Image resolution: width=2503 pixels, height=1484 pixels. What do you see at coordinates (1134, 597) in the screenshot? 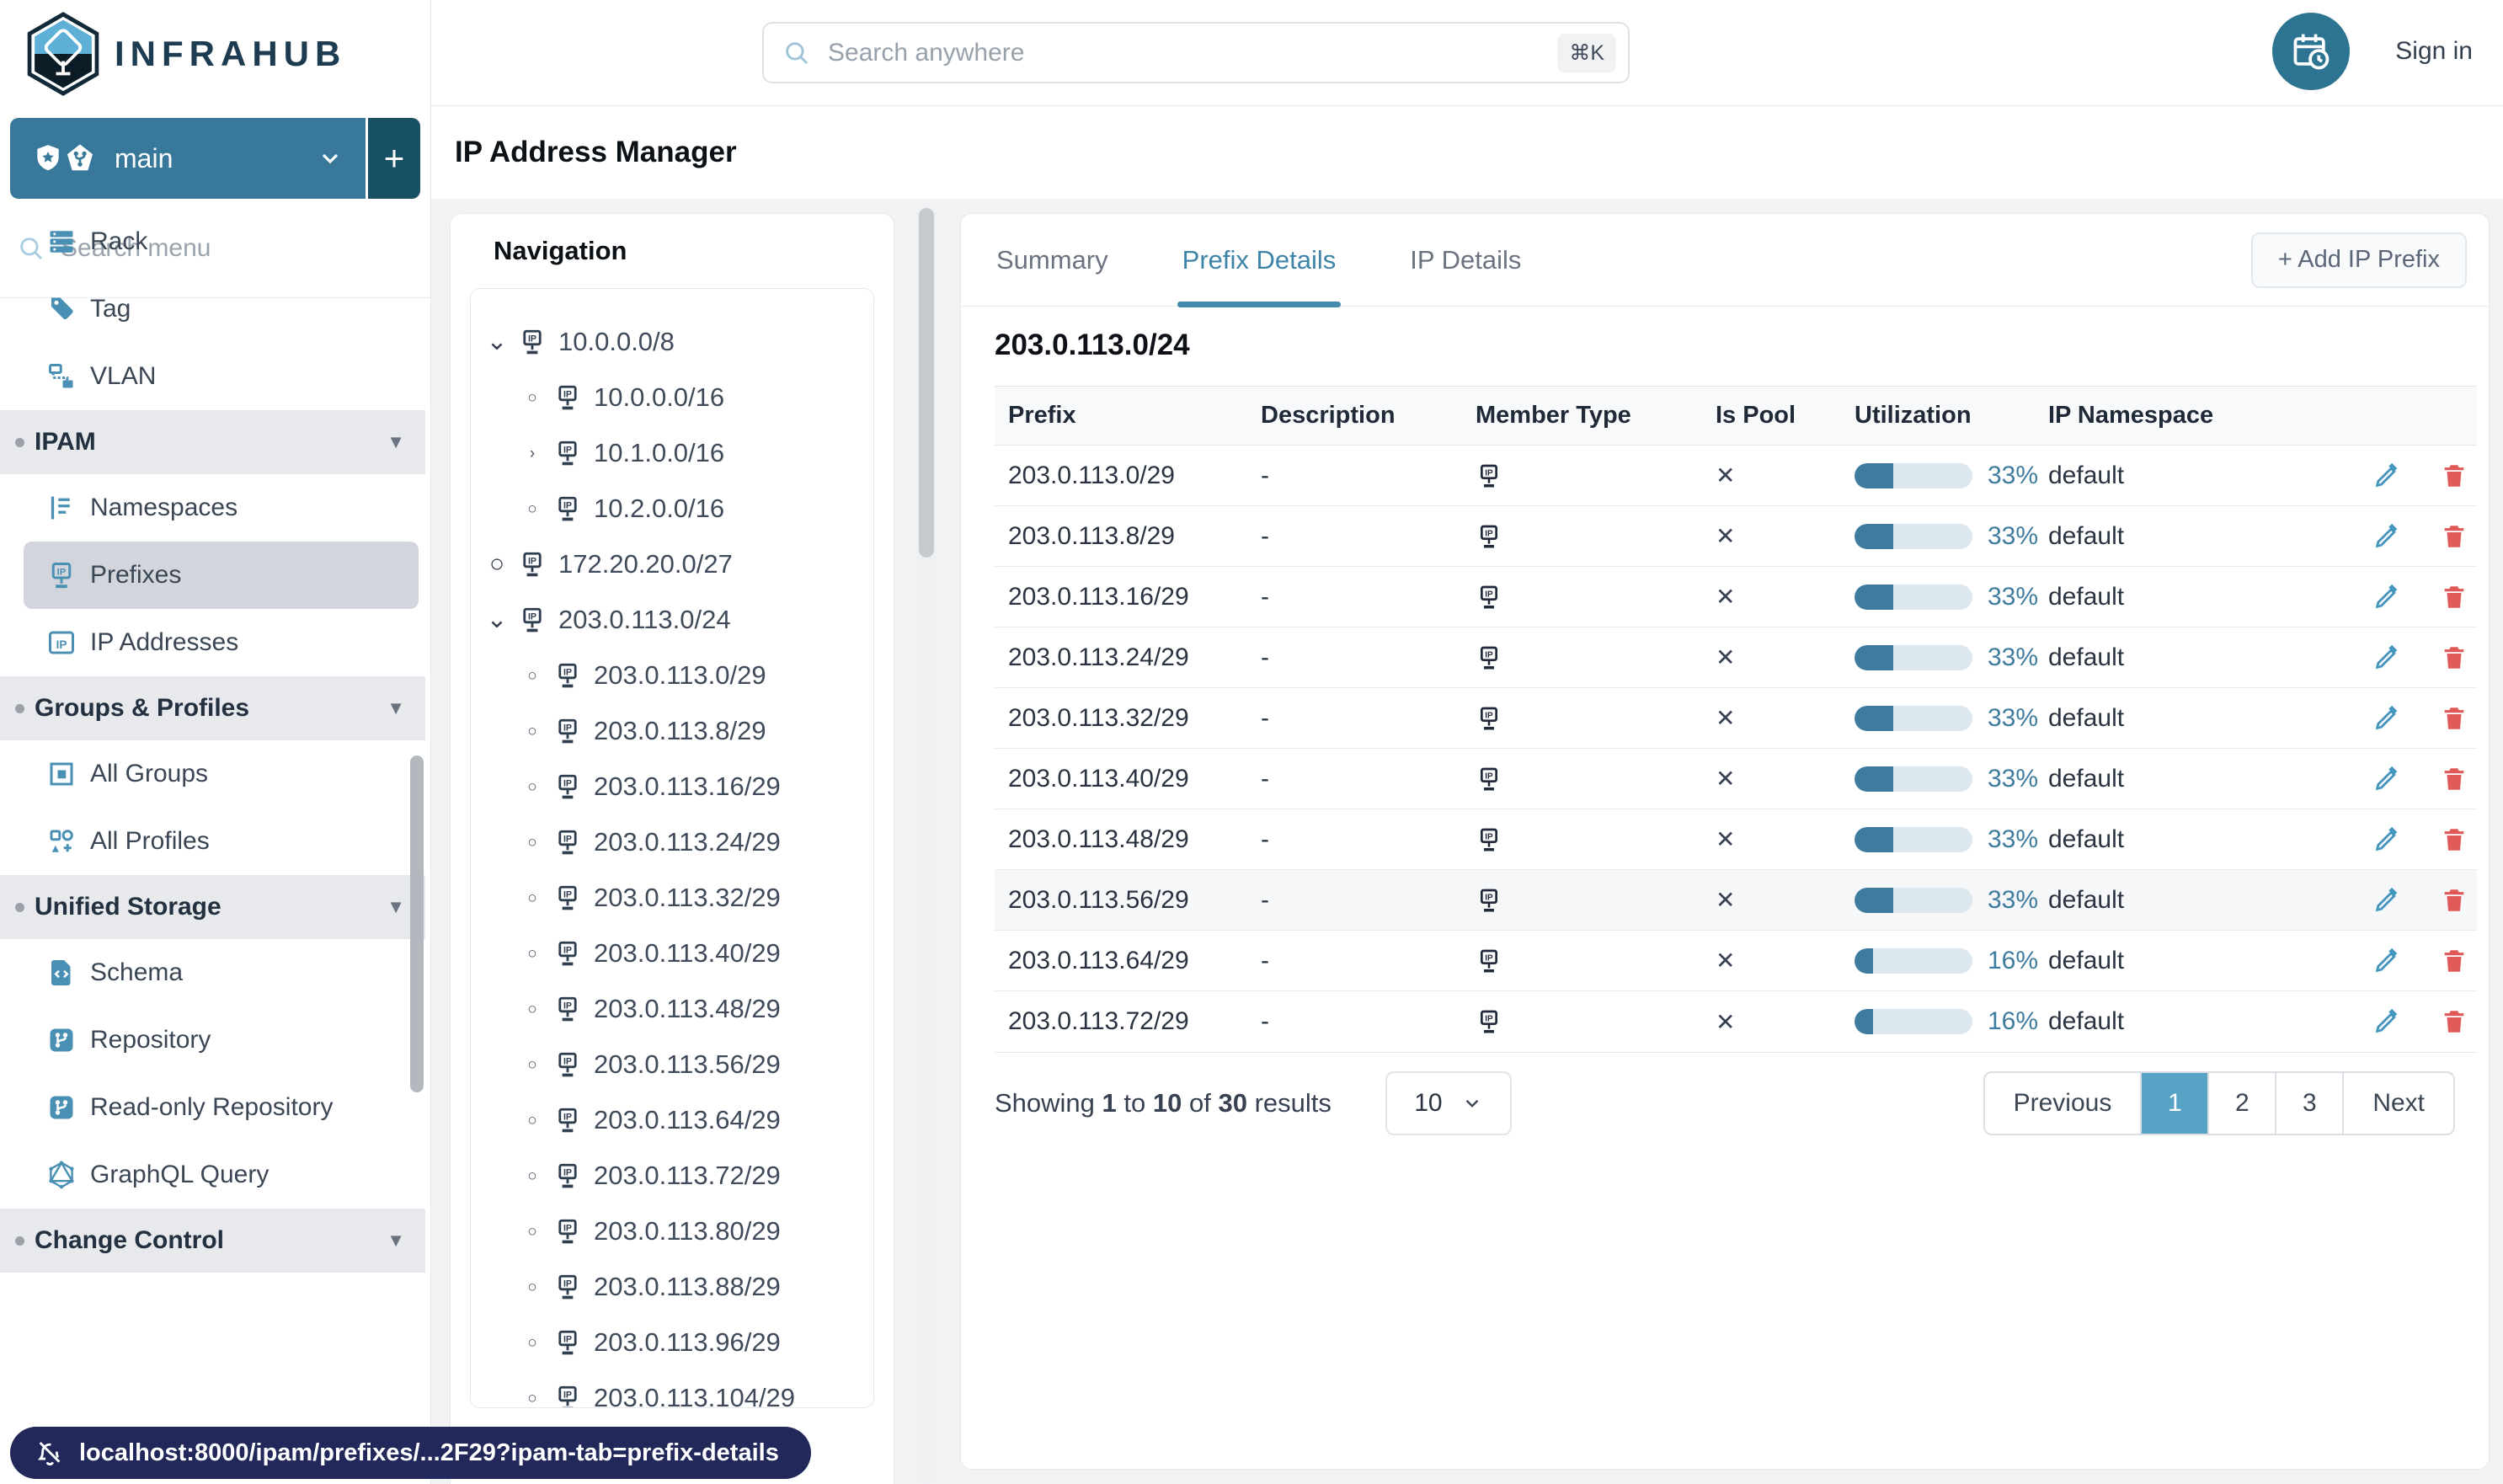
I see `prefix-cell: 203.0.113.16/29` at bounding box center [1134, 597].